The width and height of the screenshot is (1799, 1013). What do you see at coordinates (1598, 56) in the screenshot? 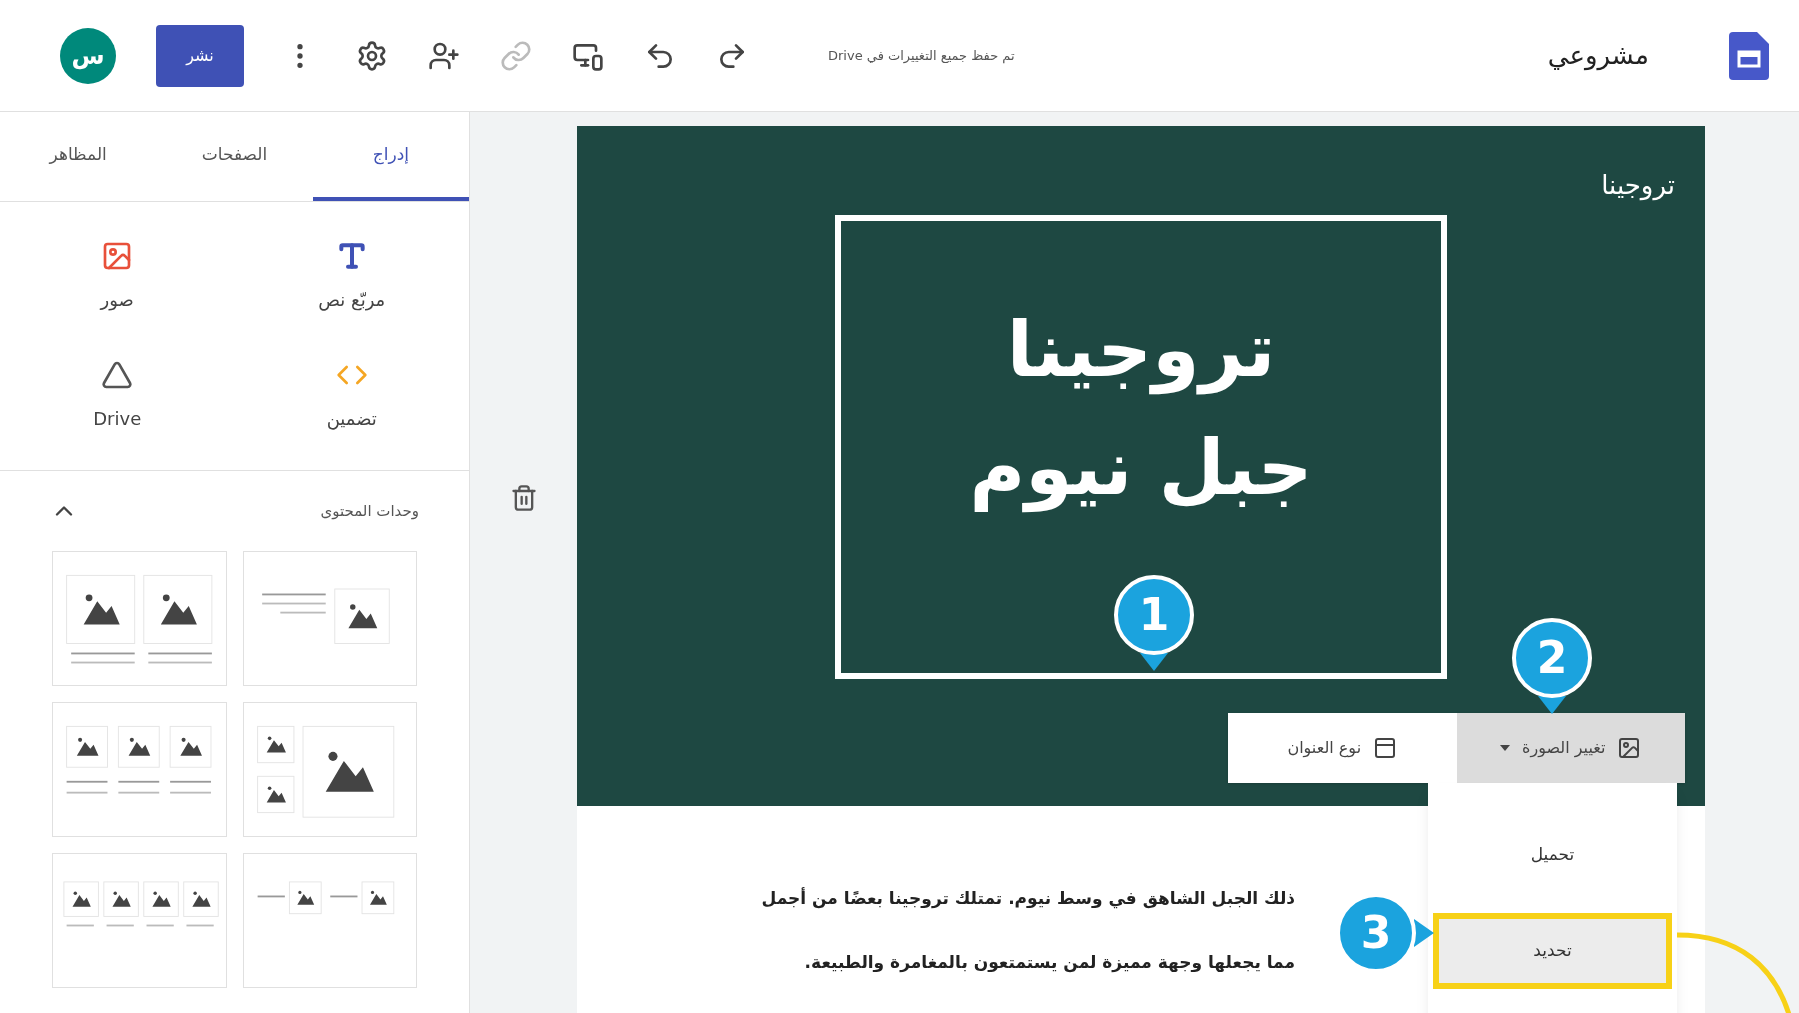
I see `site-title: مشروعي` at bounding box center [1598, 56].